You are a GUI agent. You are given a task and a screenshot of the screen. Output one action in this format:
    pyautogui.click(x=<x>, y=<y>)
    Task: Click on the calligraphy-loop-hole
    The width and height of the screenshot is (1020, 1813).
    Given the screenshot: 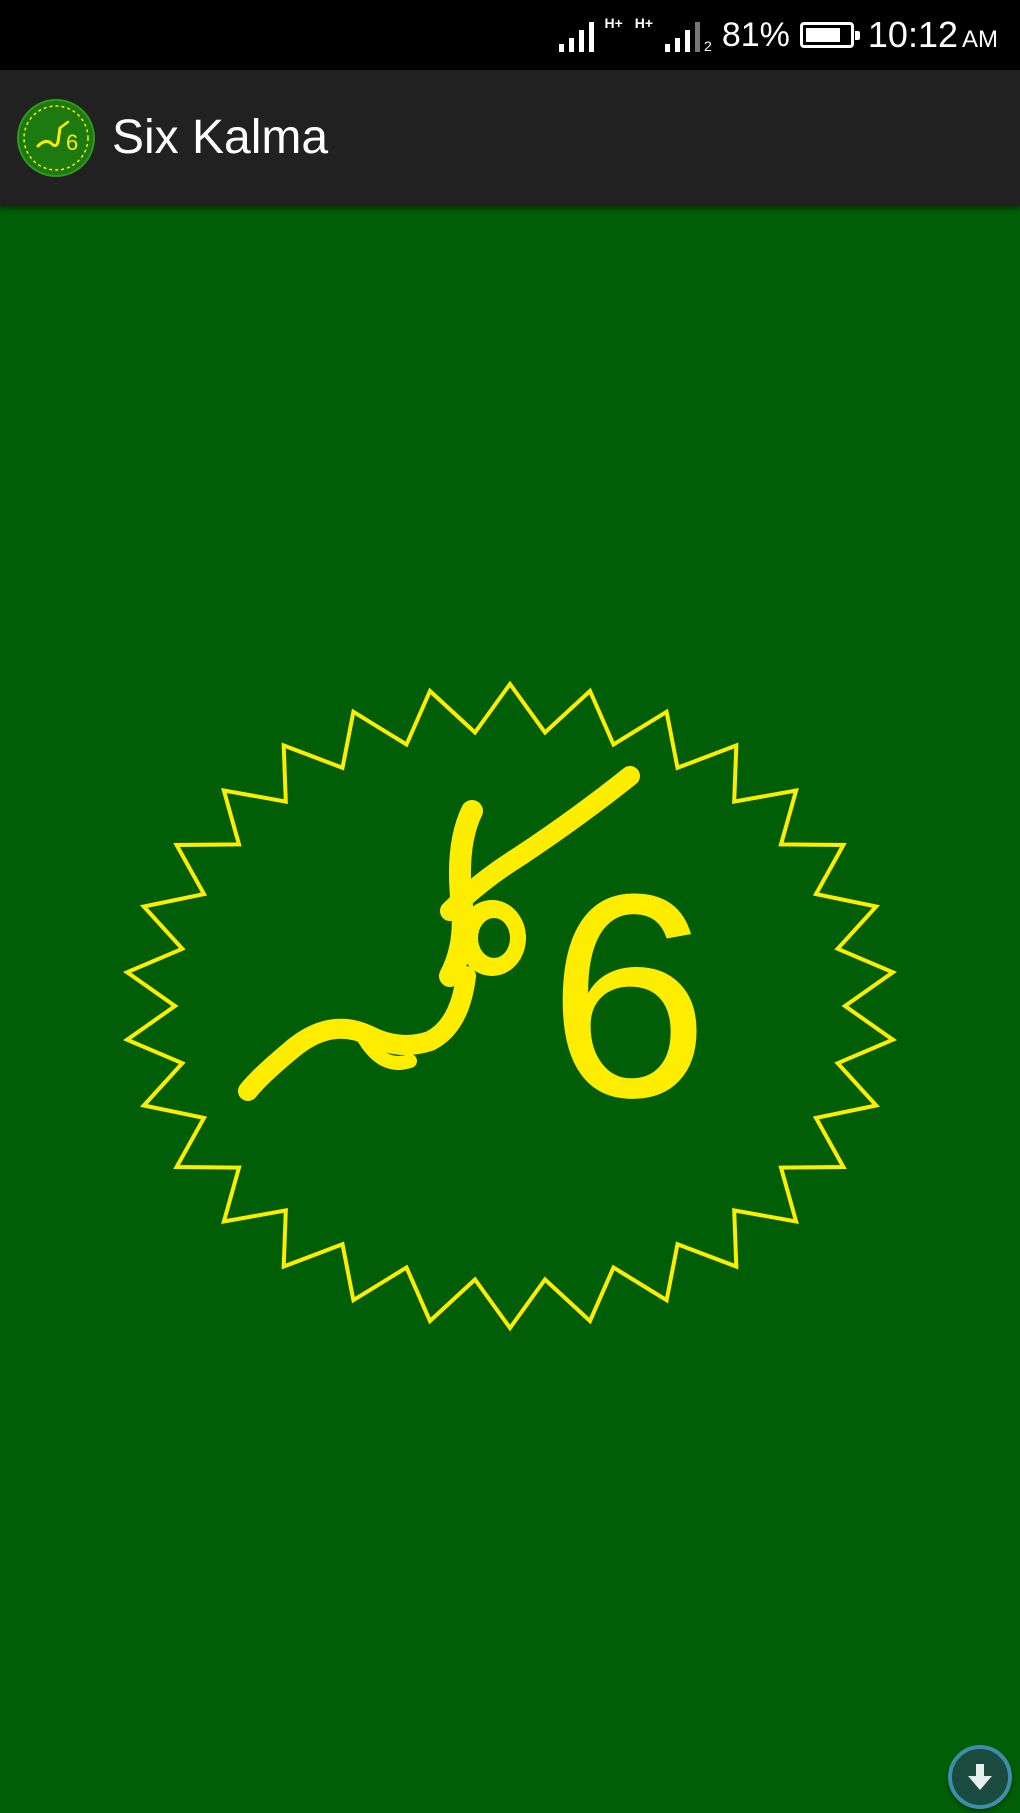 What is the action you would take?
    pyautogui.click(x=494, y=938)
    